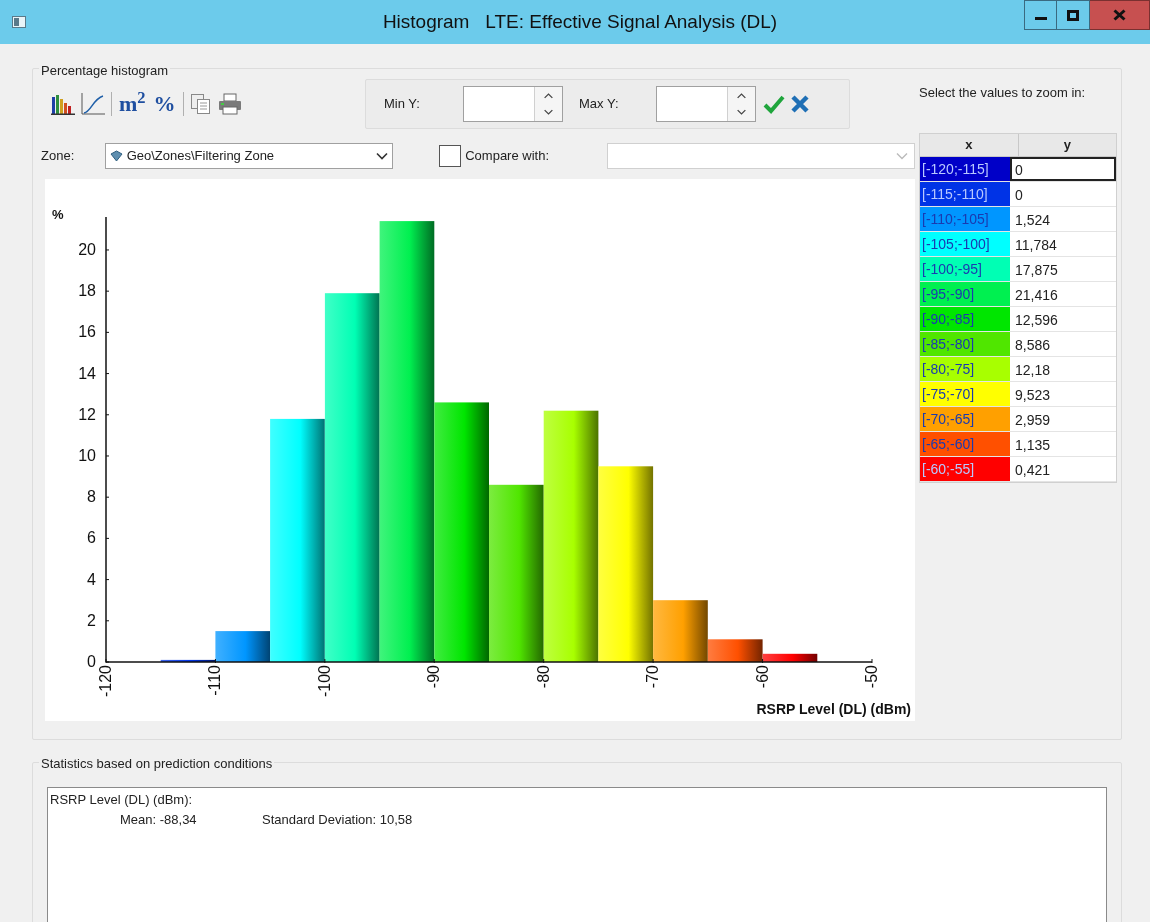  I want to click on range-cell: [-85;-80], so click(965, 343).